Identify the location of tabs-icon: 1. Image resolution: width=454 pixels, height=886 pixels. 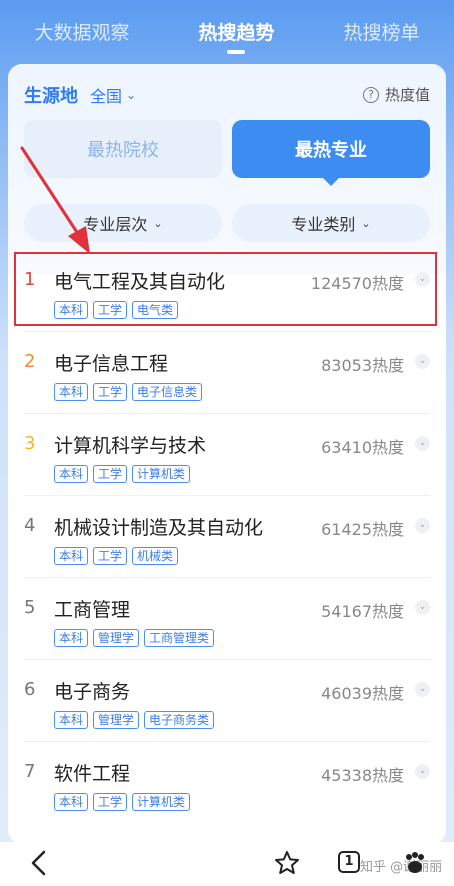
(349, 862).